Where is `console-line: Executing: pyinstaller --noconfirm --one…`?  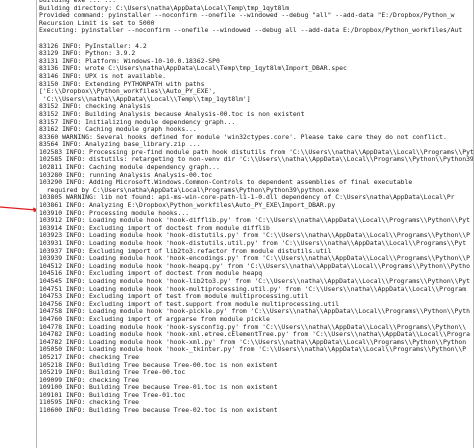
console-line: Executing: pyinstaller --noconfirm --one… is located at coordinates (251, 30).